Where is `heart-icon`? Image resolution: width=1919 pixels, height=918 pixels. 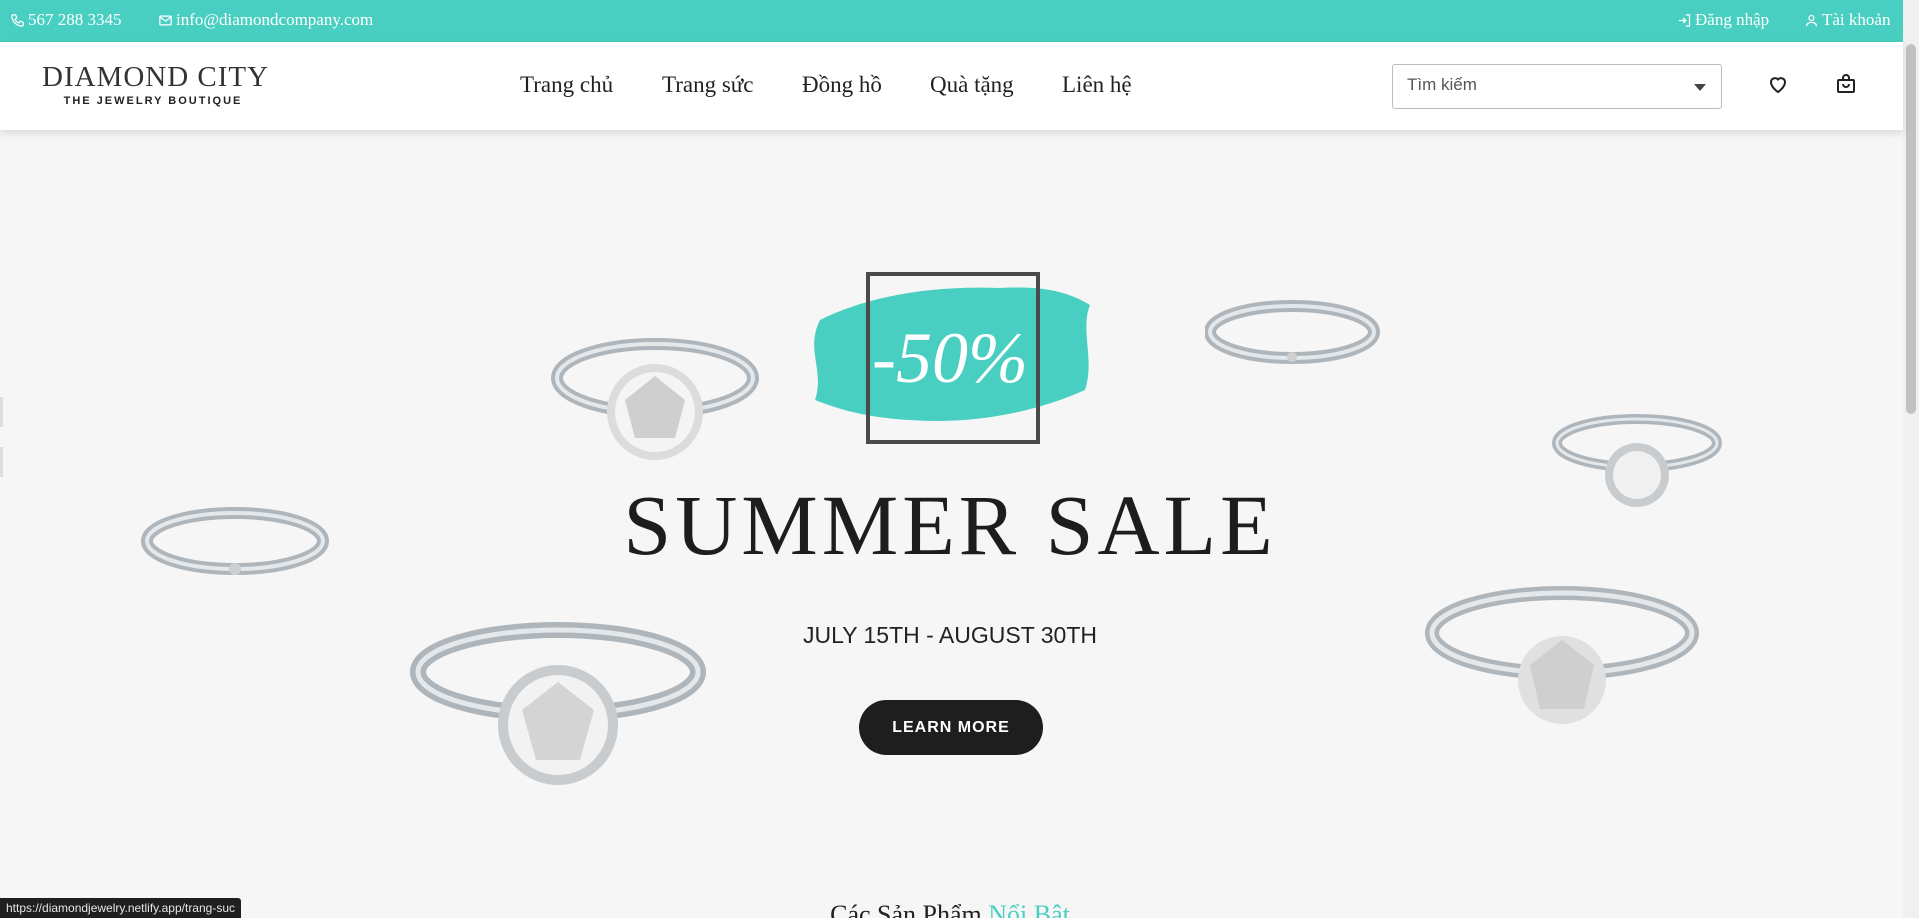
heart-icon is located at coordinates (1778, 84).